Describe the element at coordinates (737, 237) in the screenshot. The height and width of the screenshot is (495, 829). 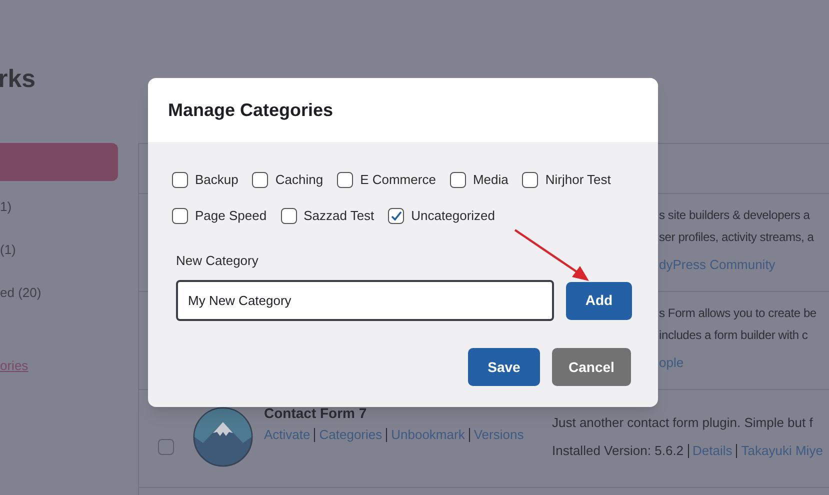
I see `plugin-description: ser profiles, activity streams, a` at that location.